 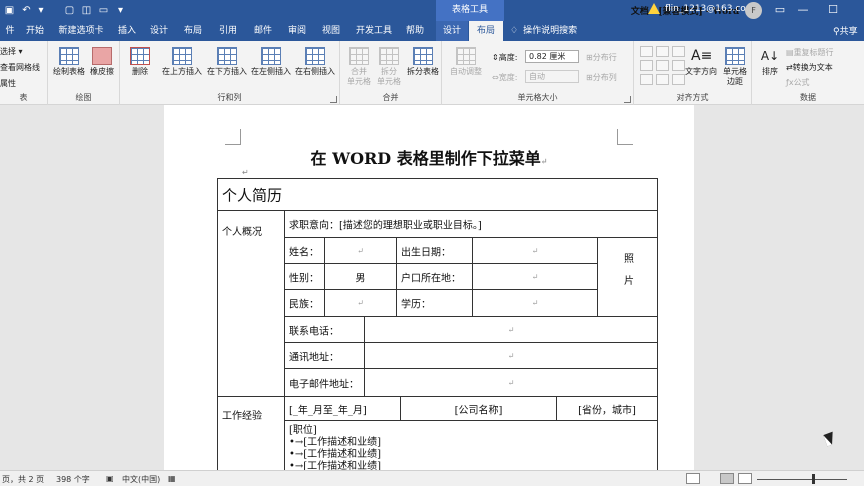 What do you see at coordinates (545, 31) in the screenshot?
I see `tell-me-search: ♢ 操作说明搜索` at bounding box center [545, 31].